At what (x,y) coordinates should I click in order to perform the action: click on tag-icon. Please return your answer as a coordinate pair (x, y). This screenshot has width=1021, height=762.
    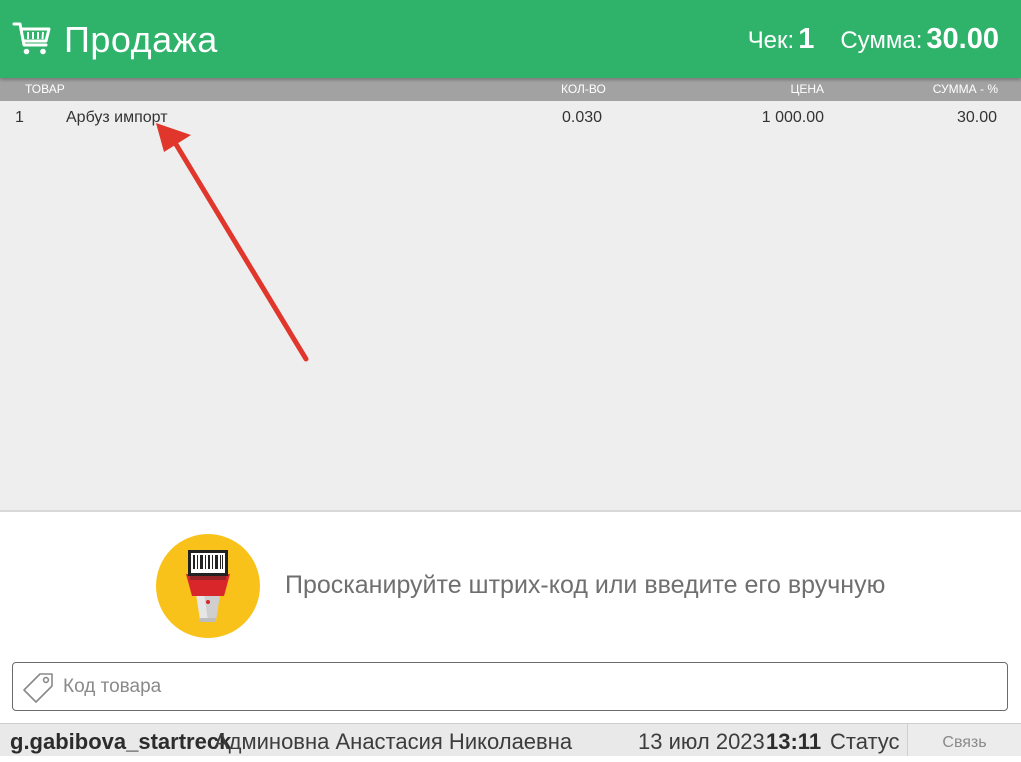
    Looking at the image, I should click on (38, 688).